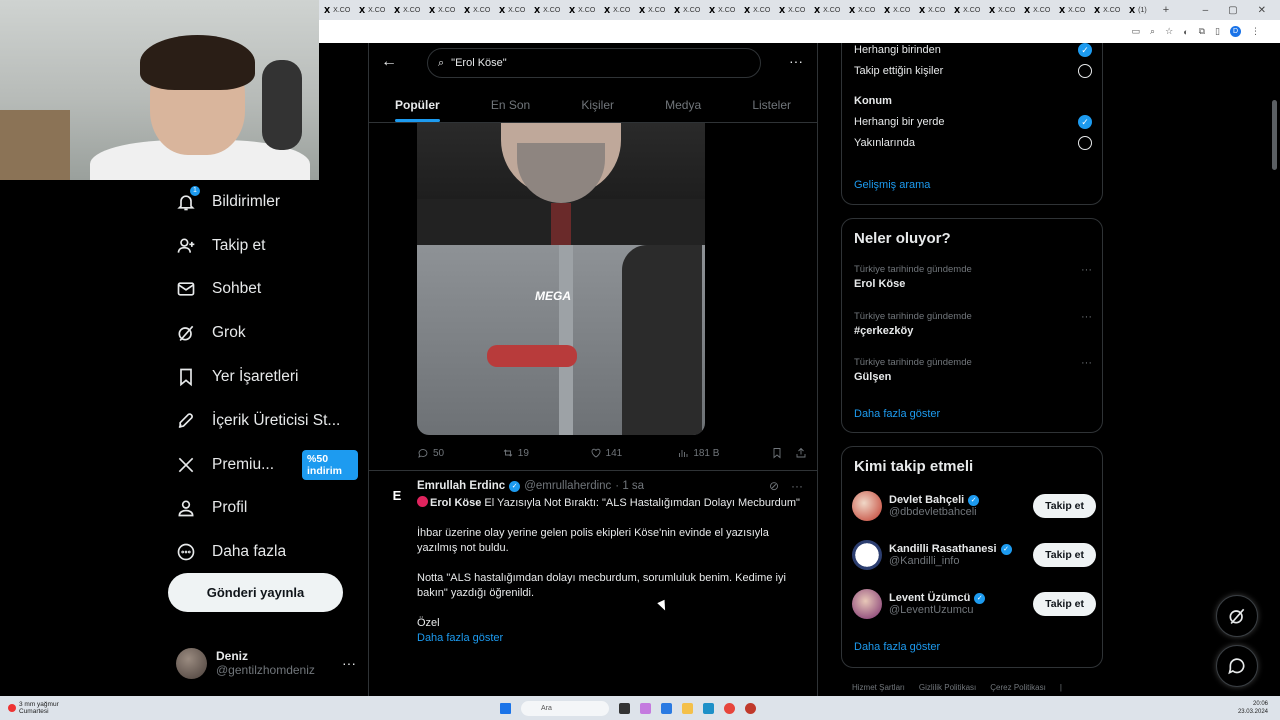  I want to click on profile-avatar: D, so click(1235, 31).